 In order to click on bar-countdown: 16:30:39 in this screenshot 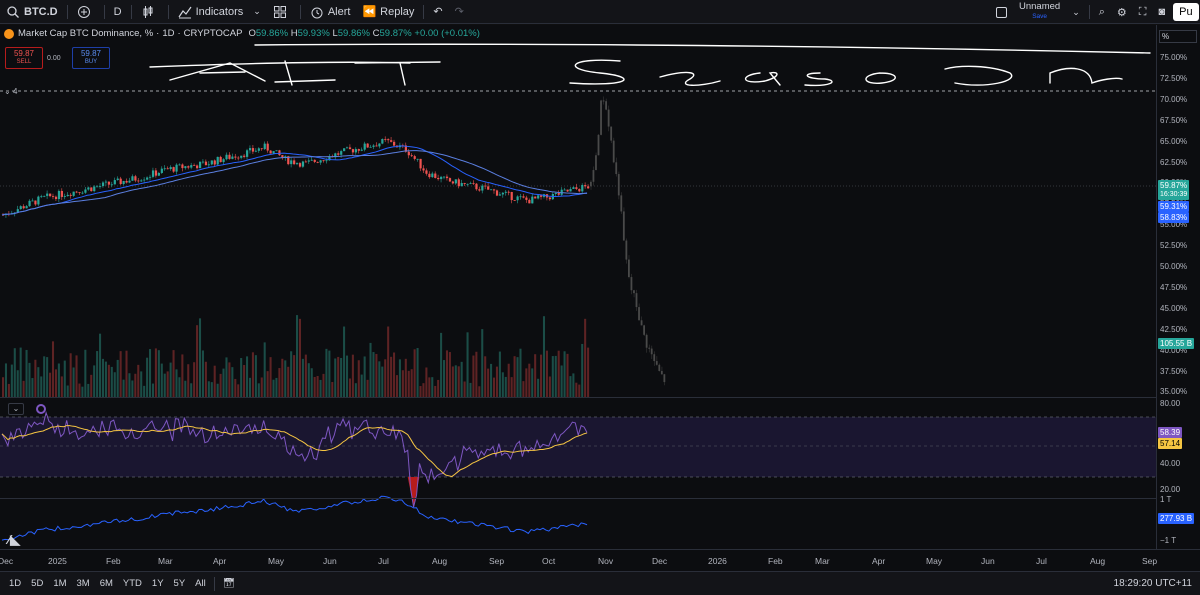, I will do `click(1174, 194)`.